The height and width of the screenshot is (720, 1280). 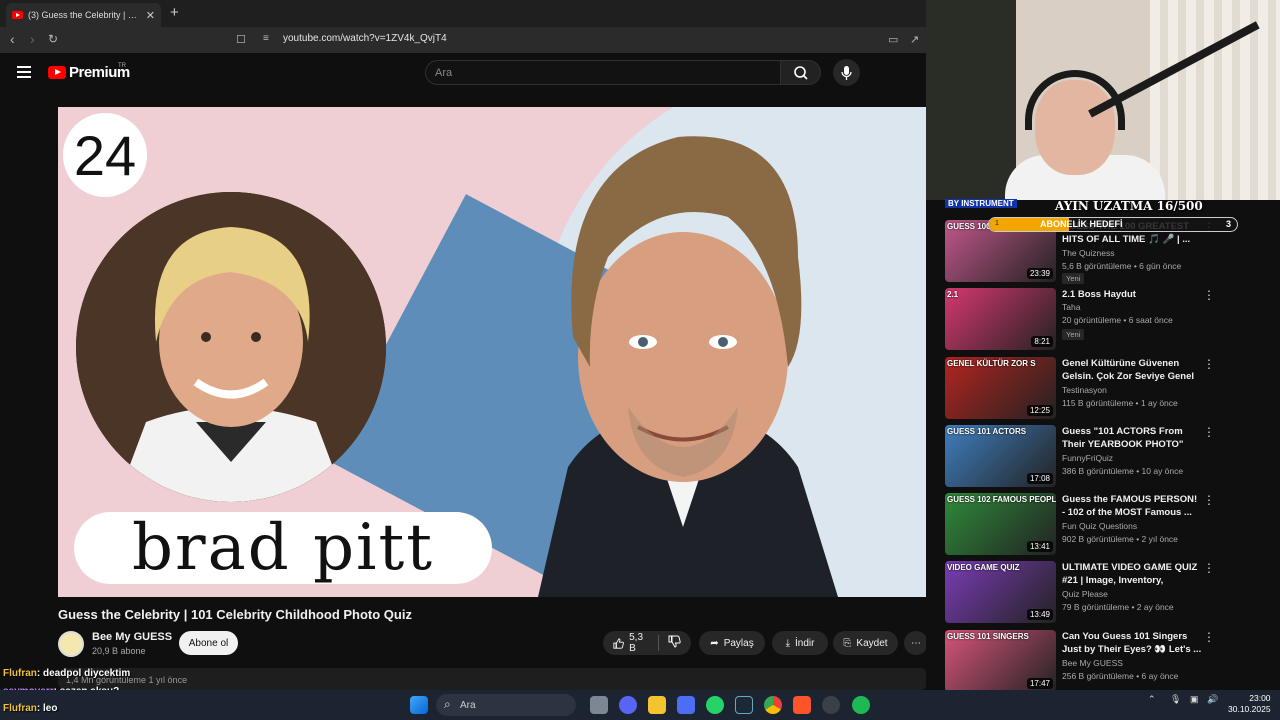 I want to click on start-icon, so click(x=419, y=705).